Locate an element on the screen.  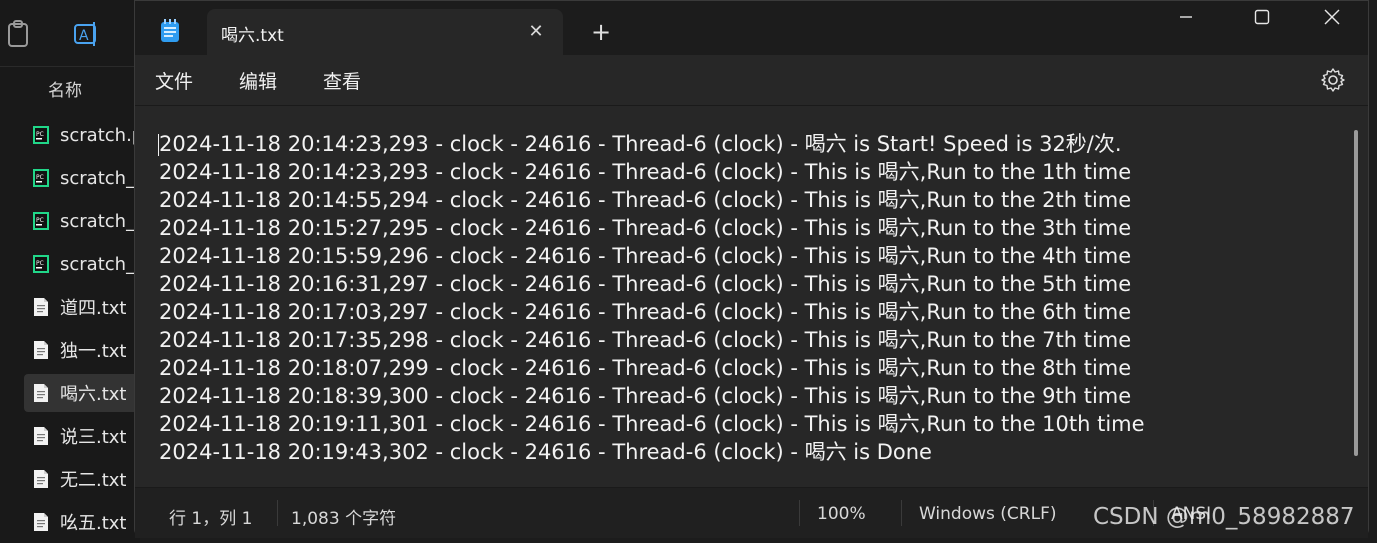
title-bar: 喝六.txt ✕ + is located at coordinates (751, 28).